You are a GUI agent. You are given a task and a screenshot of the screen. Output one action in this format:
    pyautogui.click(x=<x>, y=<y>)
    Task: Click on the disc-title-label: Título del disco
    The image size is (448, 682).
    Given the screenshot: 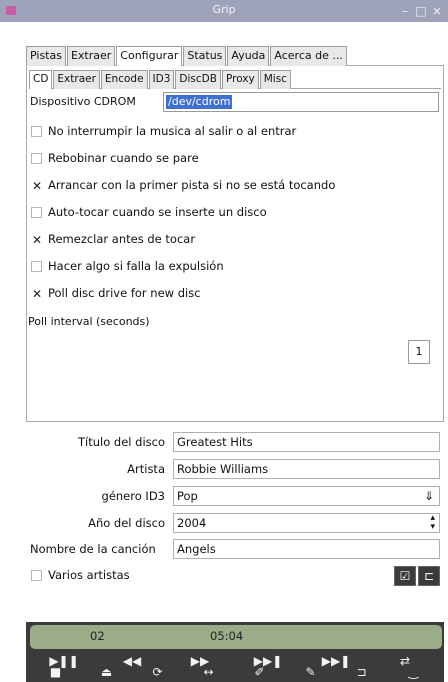 What is the action you would take?
    pyautogui.click(x=121, y=442)
    